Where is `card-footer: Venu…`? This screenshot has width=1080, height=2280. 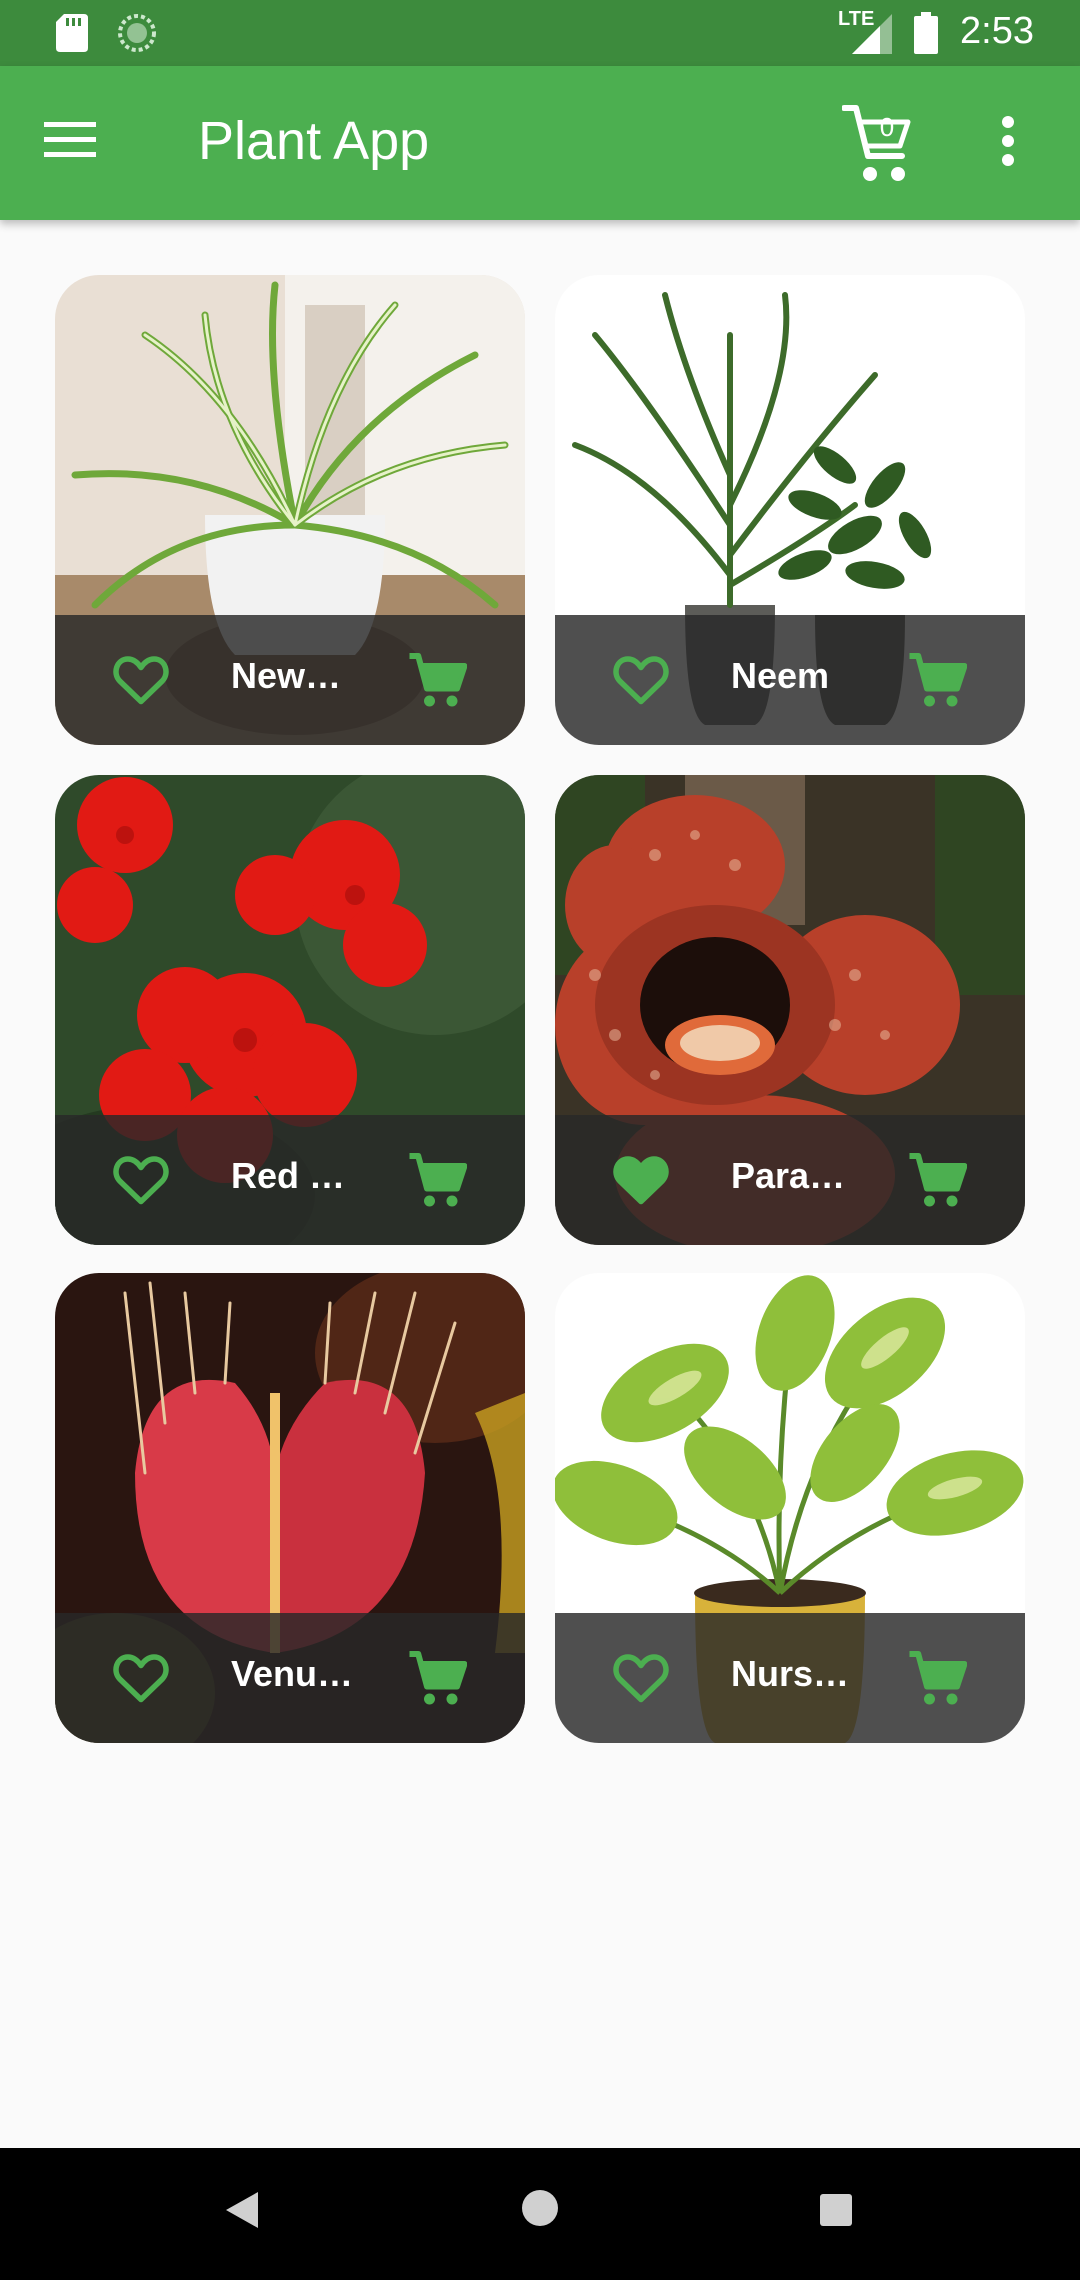 card-footer: Venu… is located at coordinates (290, 1678).